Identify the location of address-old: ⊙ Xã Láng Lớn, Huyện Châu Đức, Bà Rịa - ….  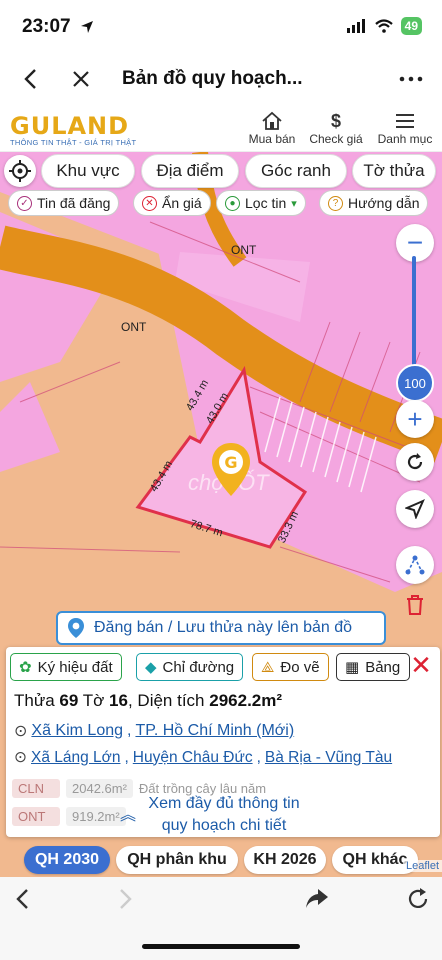
(203, 757).